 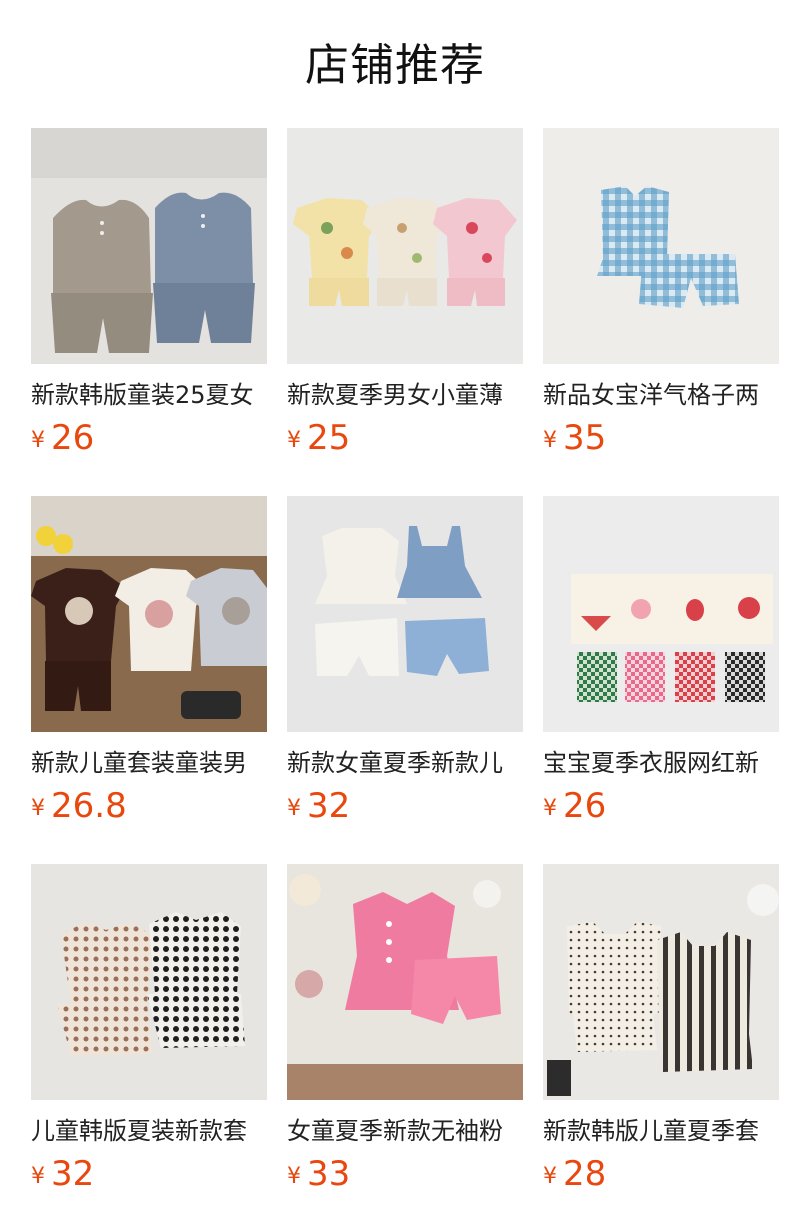 What do you see at coordinates (661, 1131) in the screenshot?
I see `product-name: 新款韩版儿童夏季套` at bounding box center [661, 1131].